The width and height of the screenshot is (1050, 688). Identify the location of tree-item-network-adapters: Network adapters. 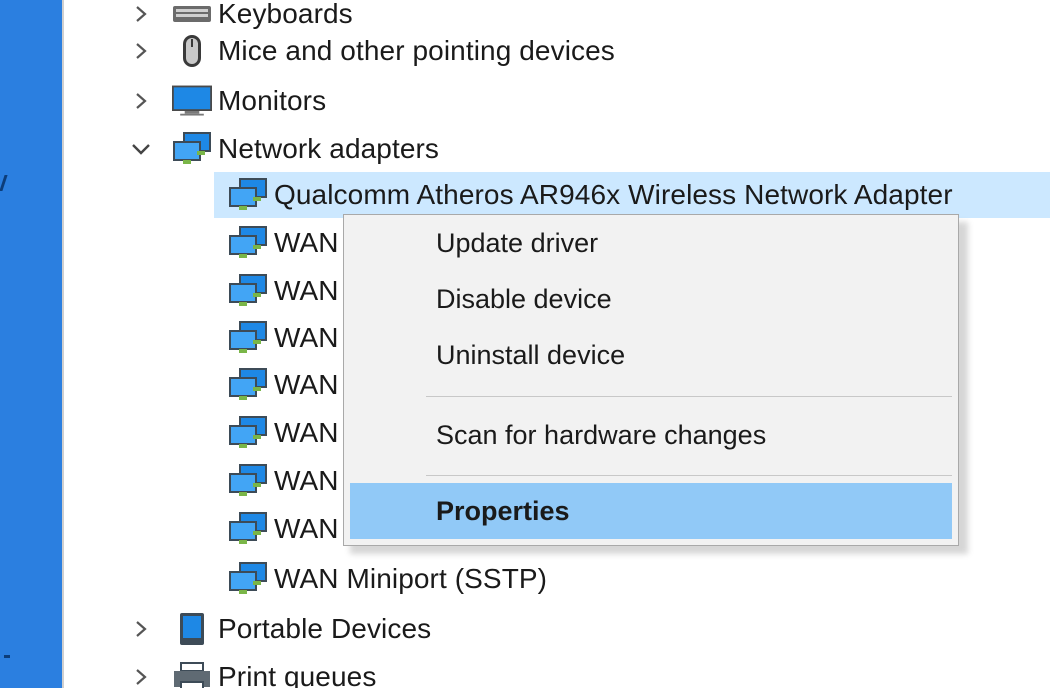
(284, 149).